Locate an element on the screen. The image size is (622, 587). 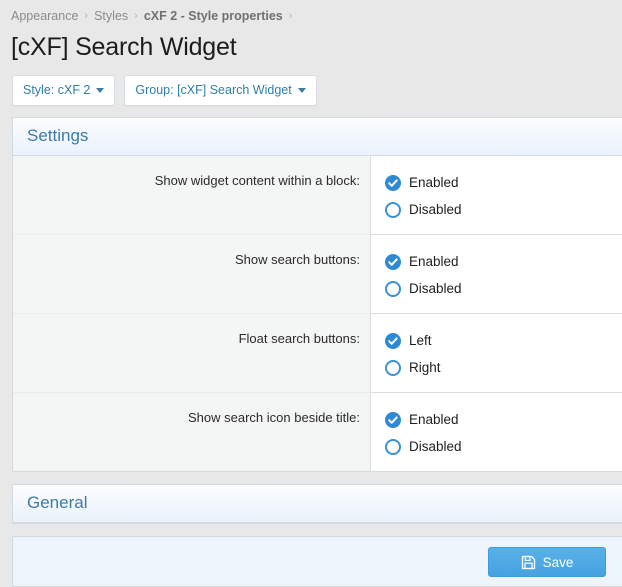
setting-label: Show search icon beside title: is located at coordinates (192, 431).